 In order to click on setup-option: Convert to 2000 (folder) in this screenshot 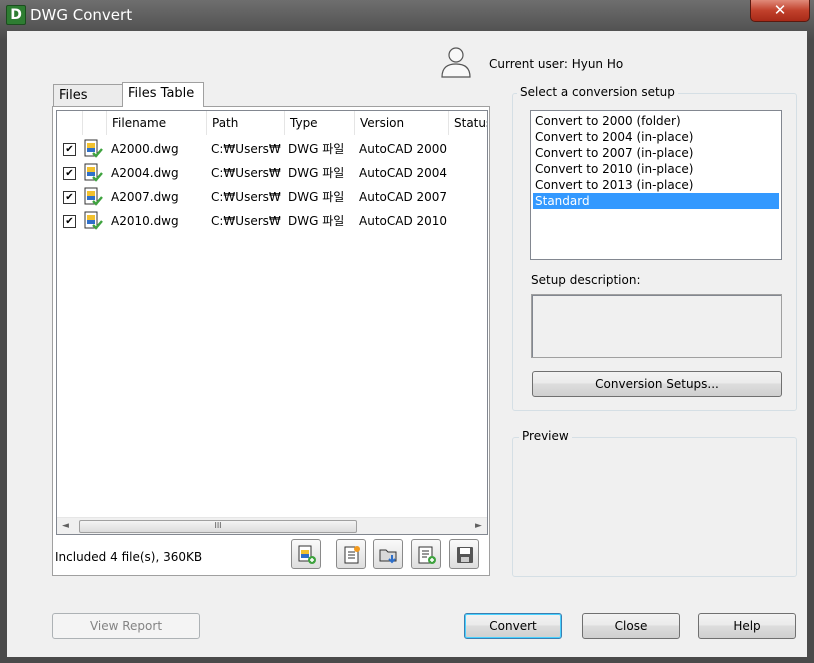, I will do `click(656, 121)`.